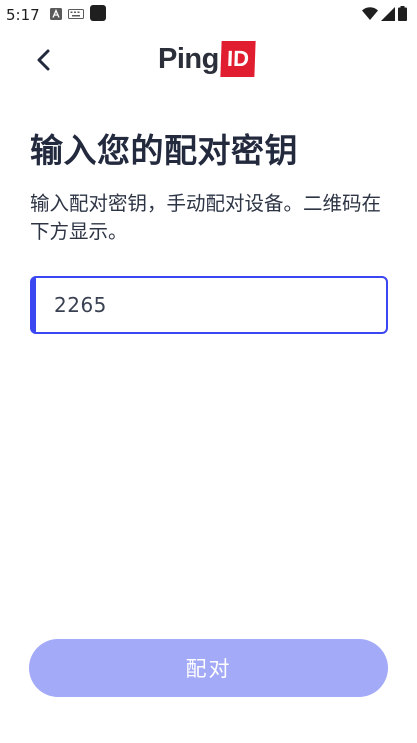  Describe the element at coordinates (206, 217) in the screenshot. I see `instruction-text: 输入配对密钥，手动配对设备。二维码在下方显示。` at that location.